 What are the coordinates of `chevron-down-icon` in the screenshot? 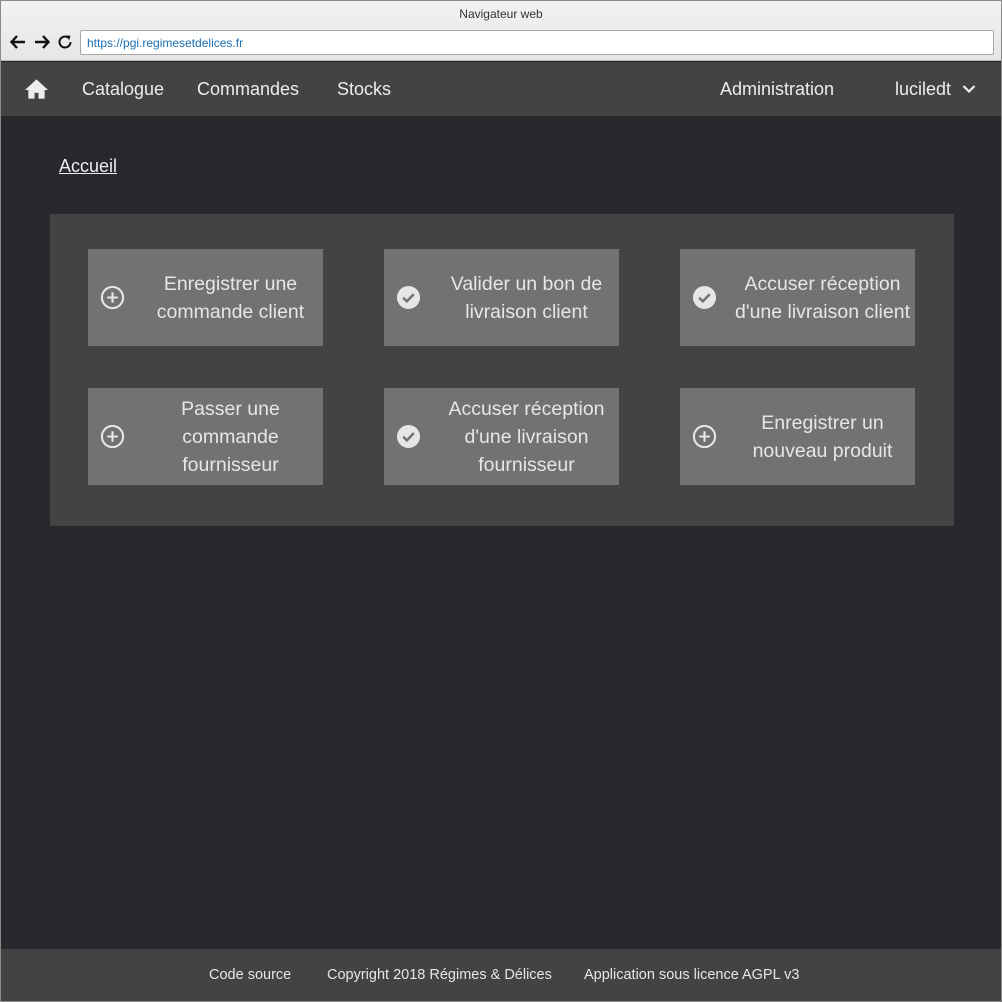 It's located at (969, 89).